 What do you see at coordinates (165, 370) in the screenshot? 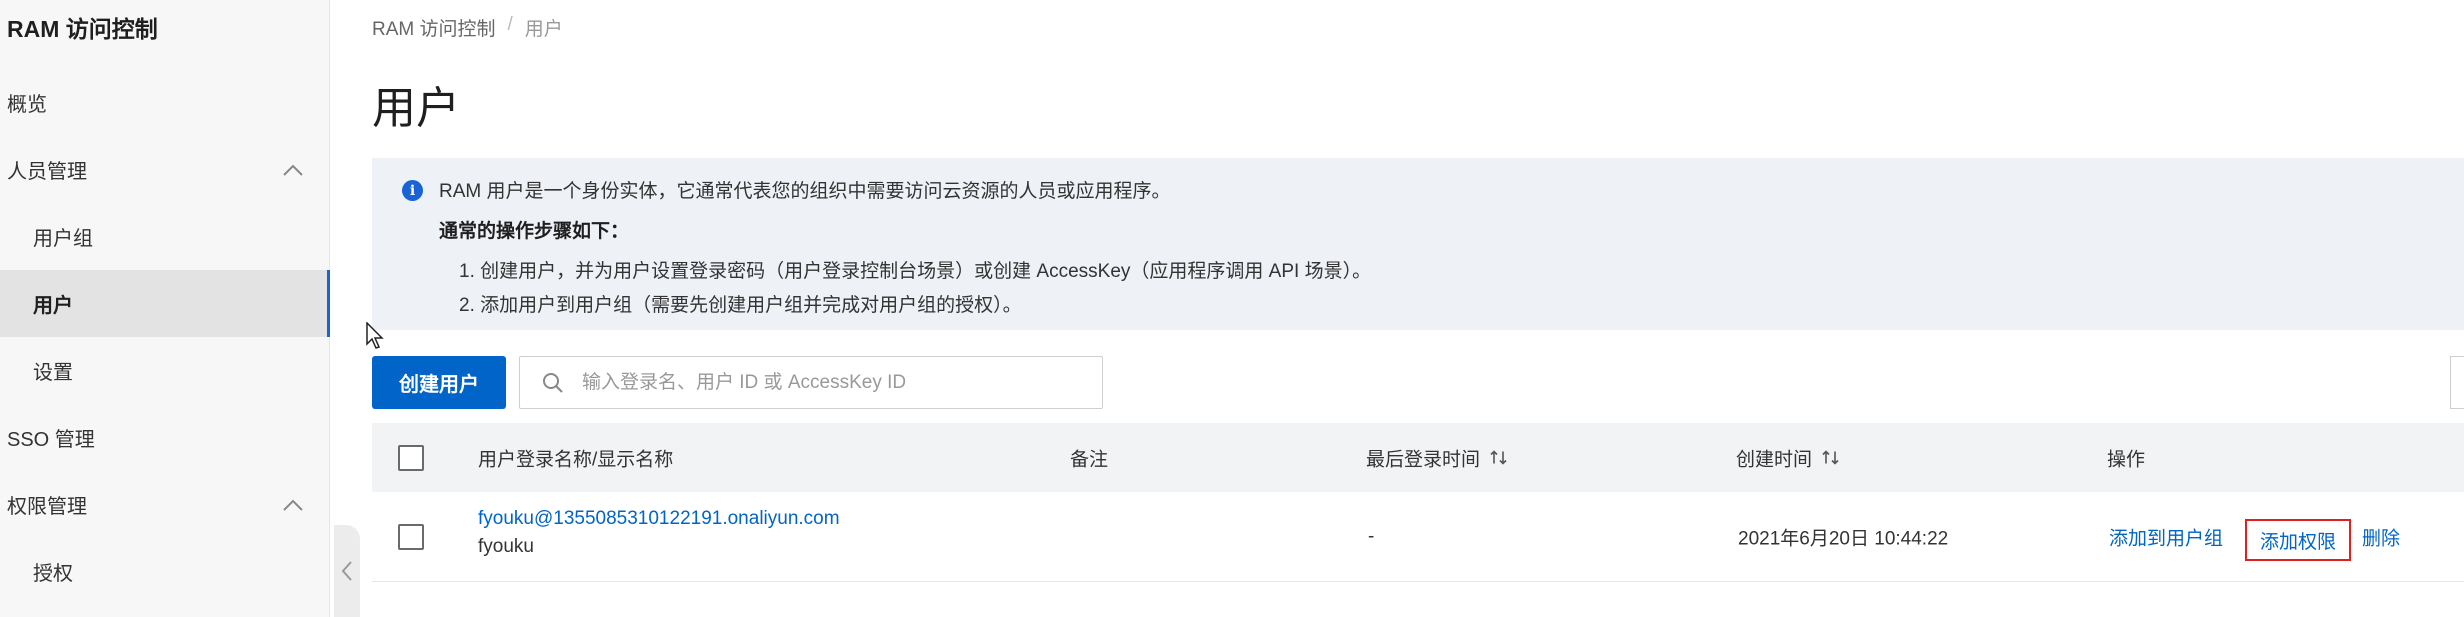
I see `sidebar-item-settings: 设置` at bounding box center [165, 370].